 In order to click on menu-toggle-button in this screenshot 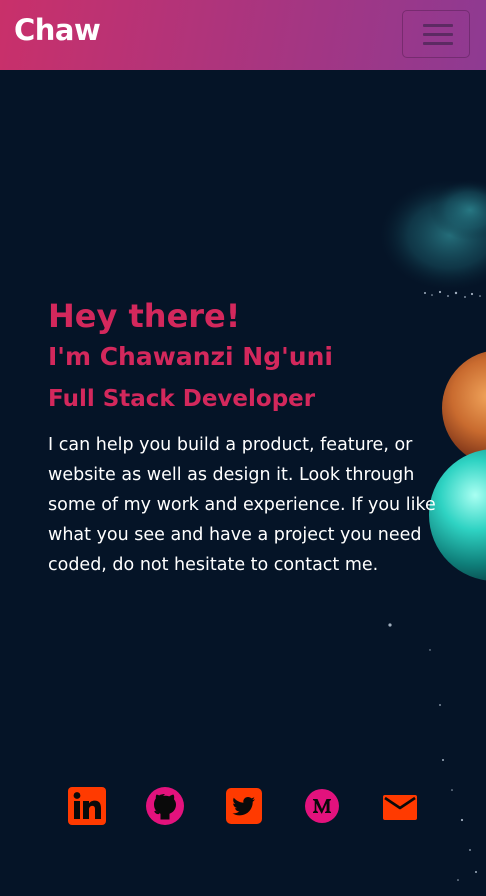, I will do `click(436, 34)`.